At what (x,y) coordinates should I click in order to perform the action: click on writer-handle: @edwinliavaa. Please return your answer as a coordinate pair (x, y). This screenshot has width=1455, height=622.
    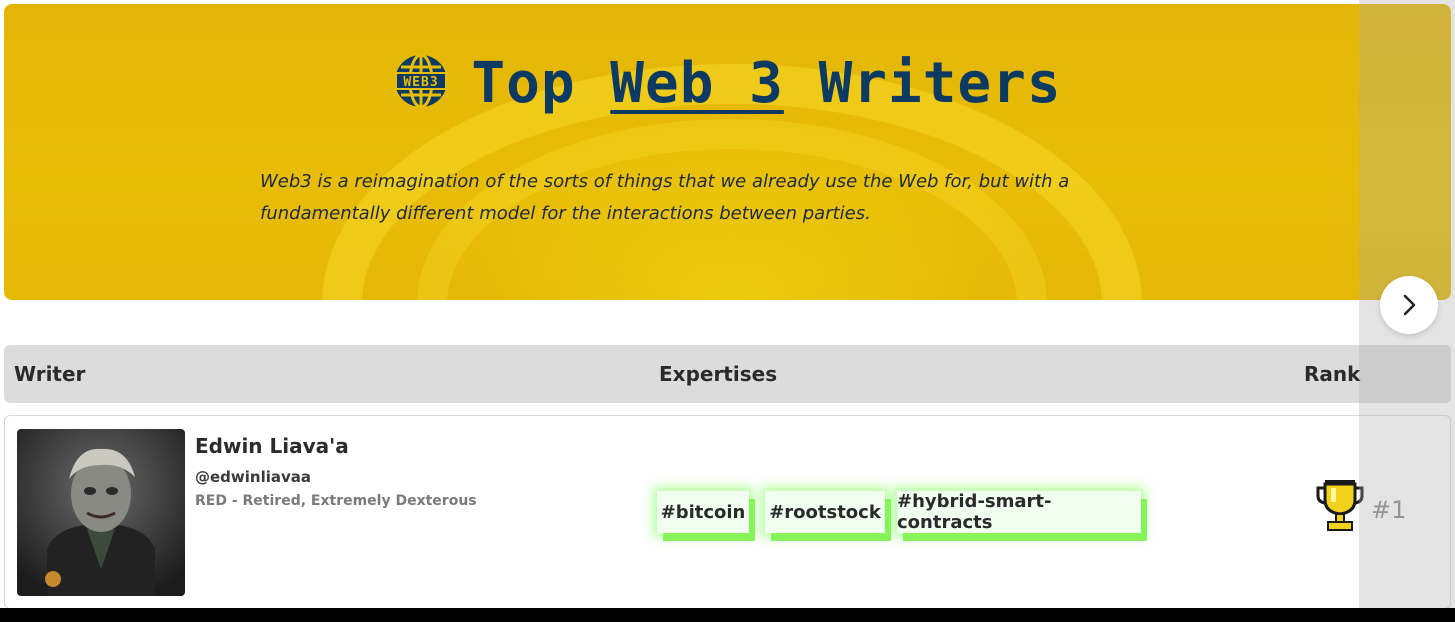
    Looking at the image, I should click on (253, 477).